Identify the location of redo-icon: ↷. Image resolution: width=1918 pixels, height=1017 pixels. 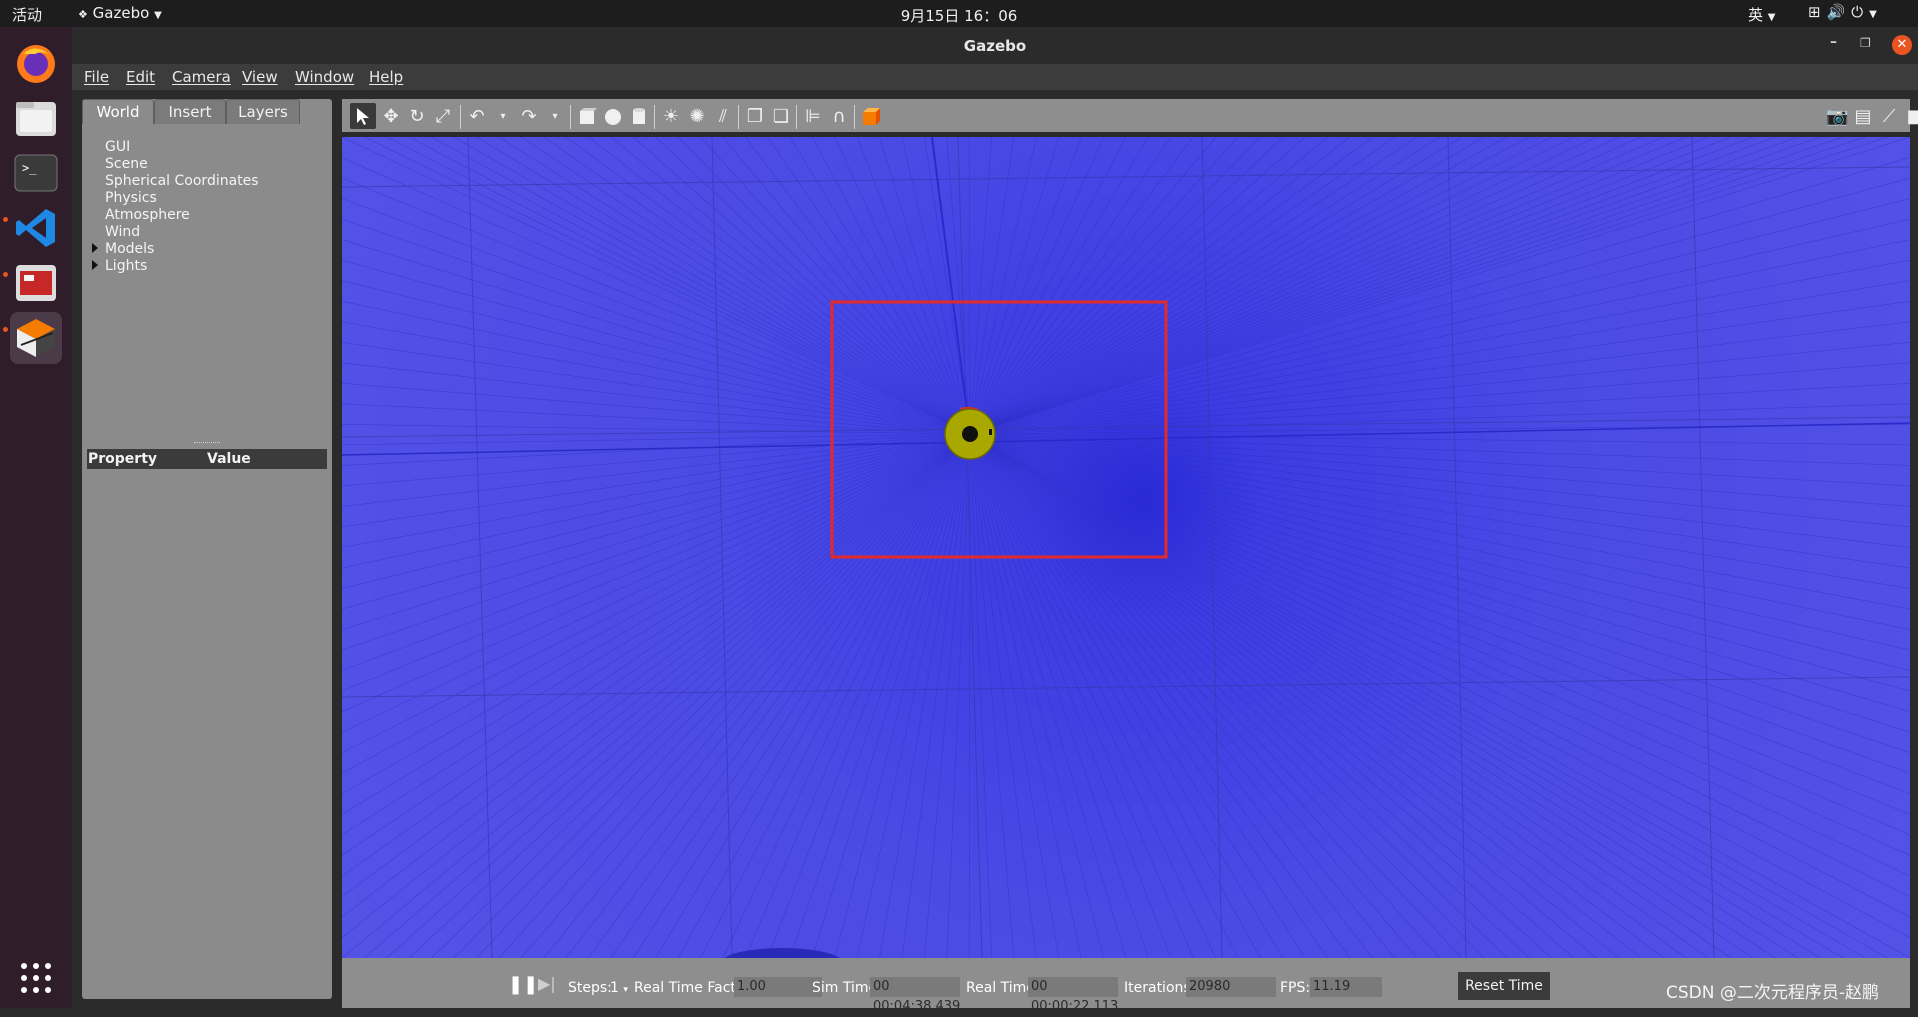
(529, 117).